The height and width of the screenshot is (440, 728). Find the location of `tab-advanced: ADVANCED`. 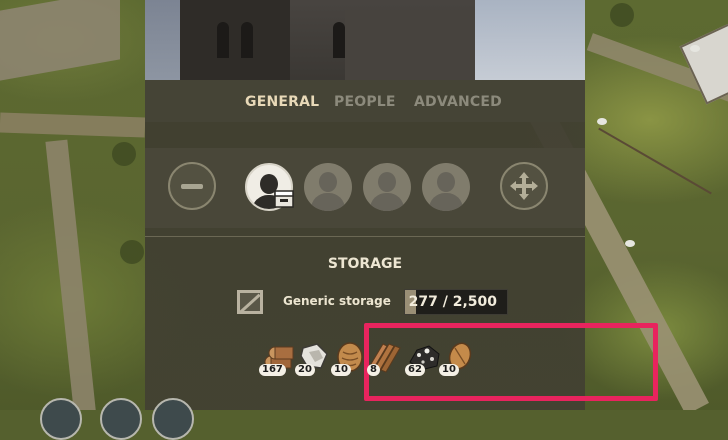

tab-advanced: ADVANCED is located at coordinates (458, 102).